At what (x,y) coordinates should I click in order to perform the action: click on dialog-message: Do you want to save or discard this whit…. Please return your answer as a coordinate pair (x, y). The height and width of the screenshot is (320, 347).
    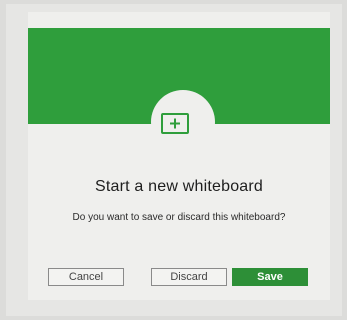
    Looking at the image, I should click on (179, 217).